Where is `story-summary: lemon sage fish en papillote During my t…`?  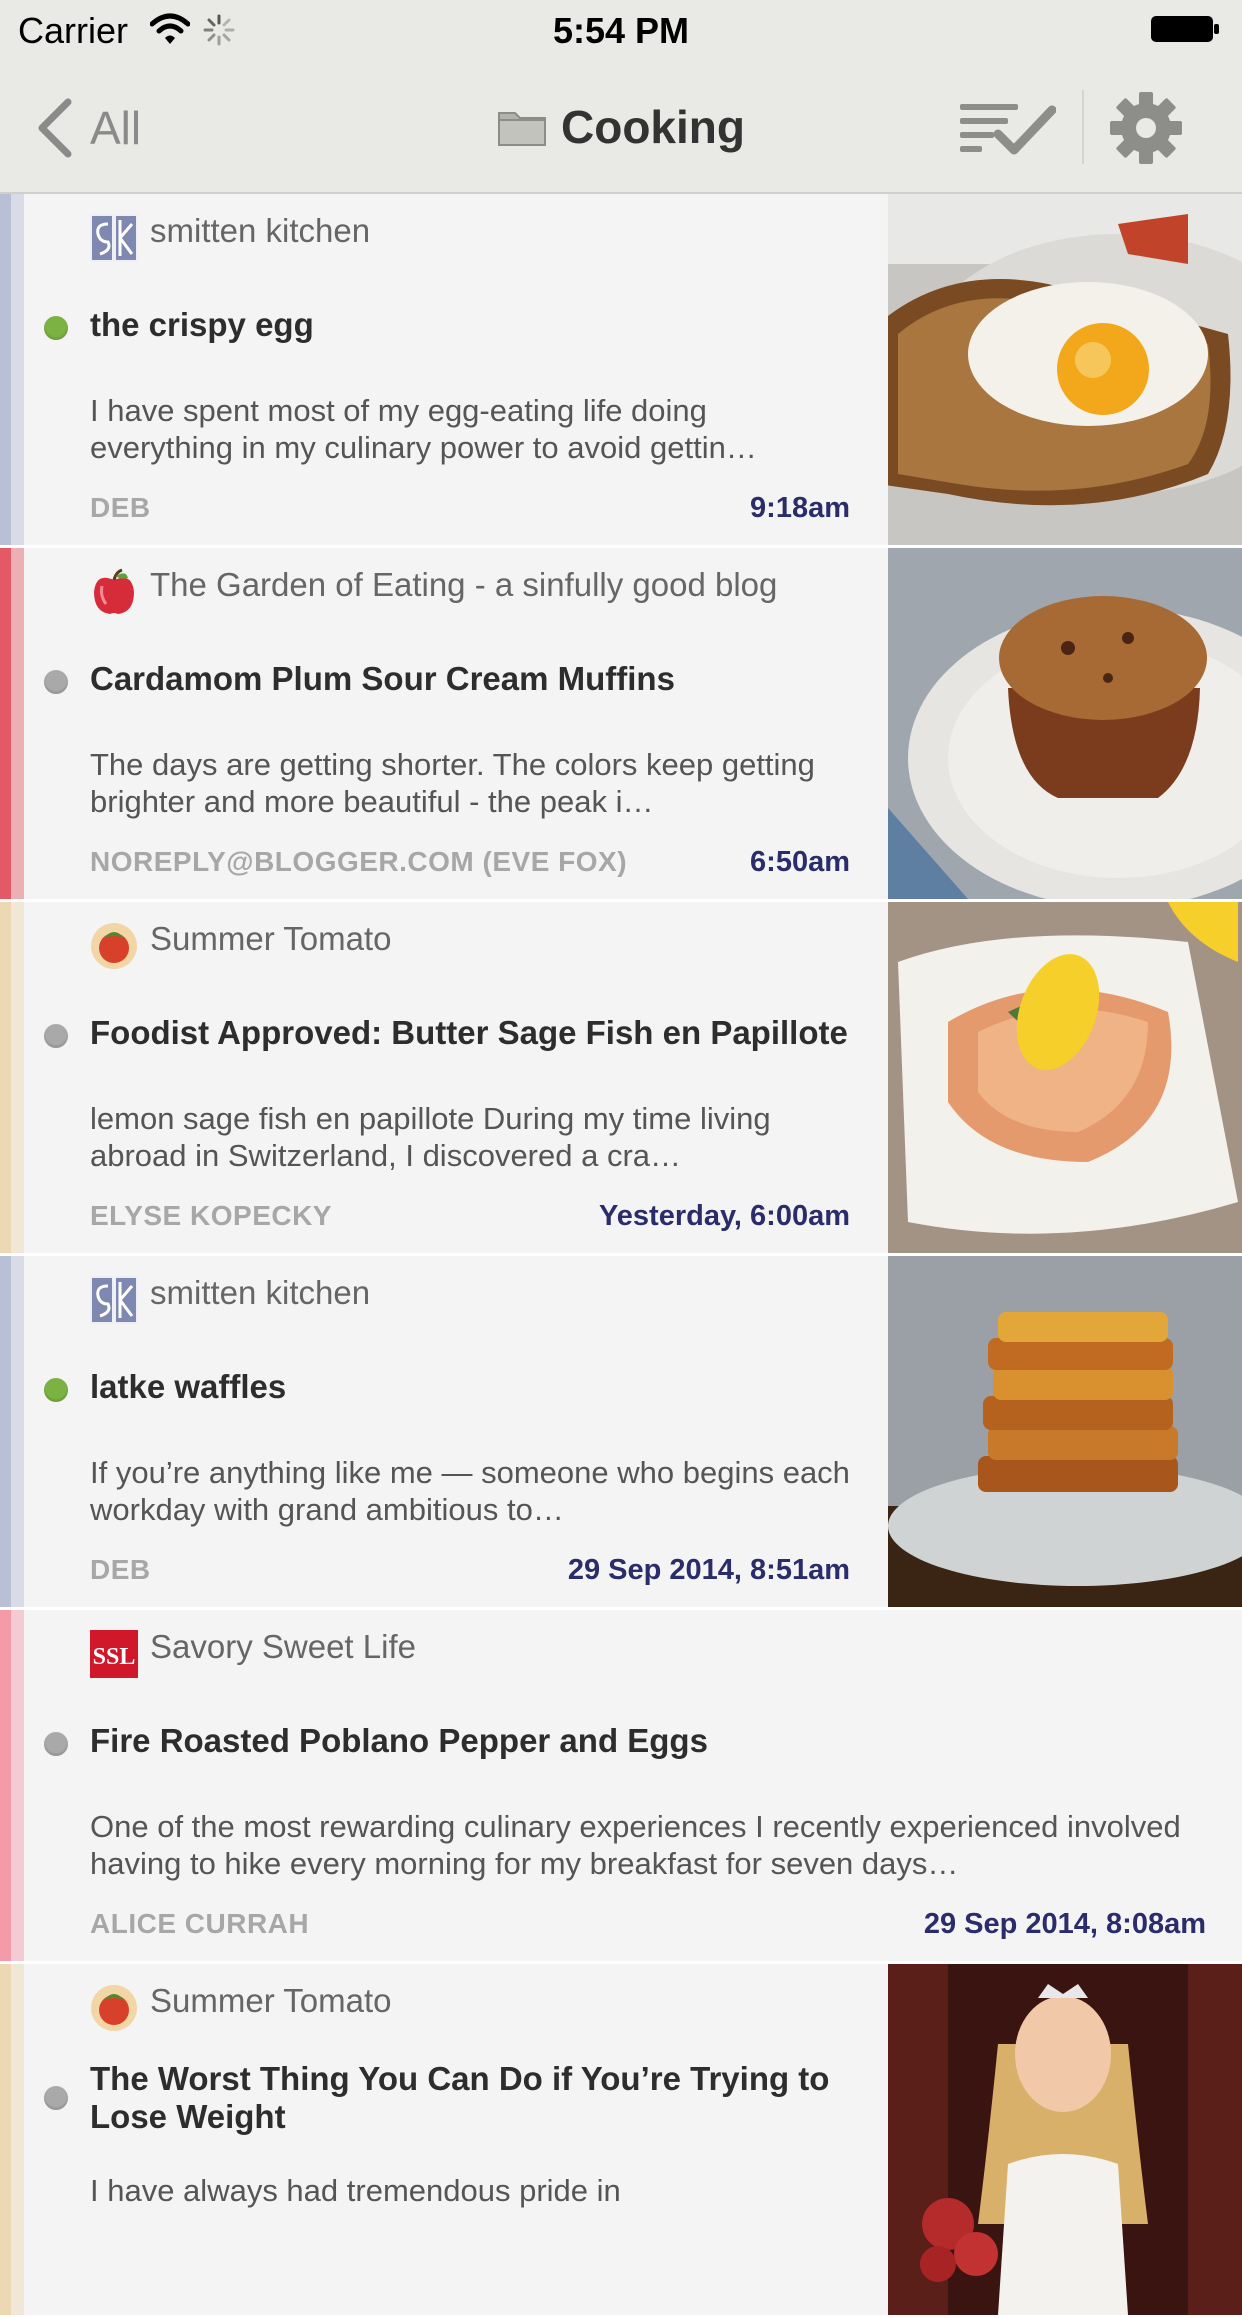 story-summary: lemon sage fish en papillote During my t… is located at coordinates (430, 1137).